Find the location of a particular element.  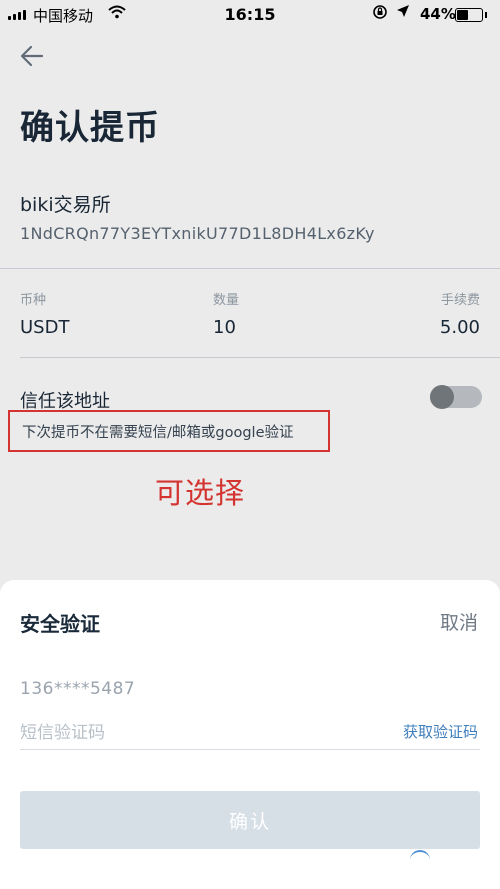

input-underline is located at coordinates (250, 749).